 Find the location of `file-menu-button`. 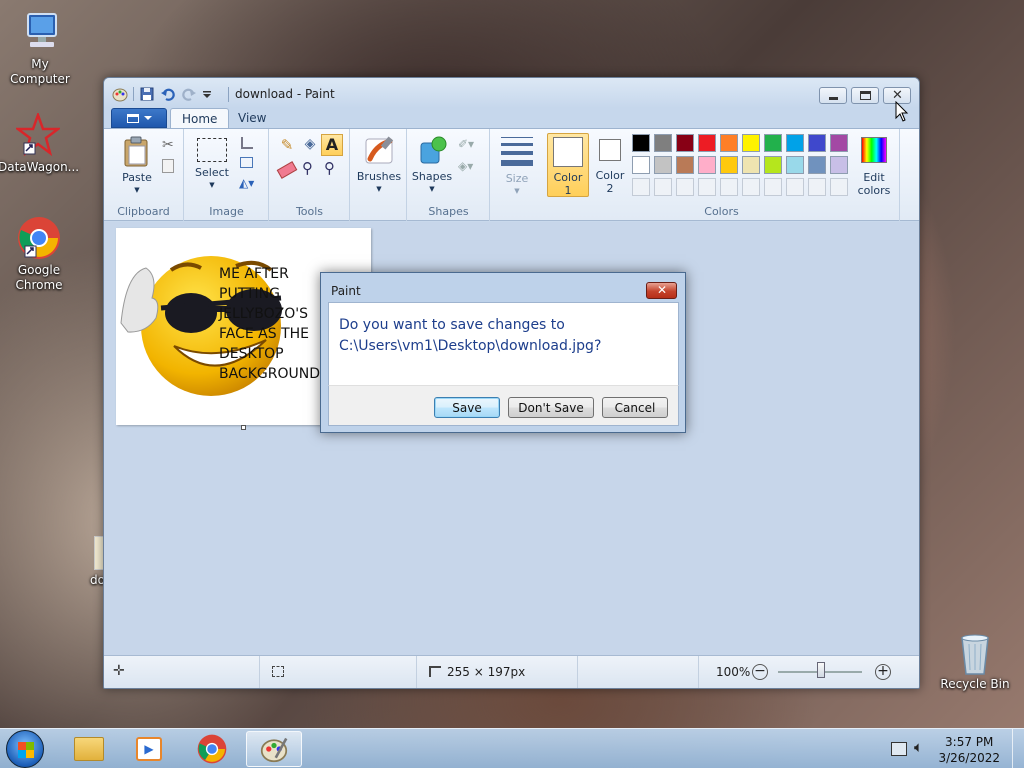

file-menu-button is located at coordinates (139, 118).